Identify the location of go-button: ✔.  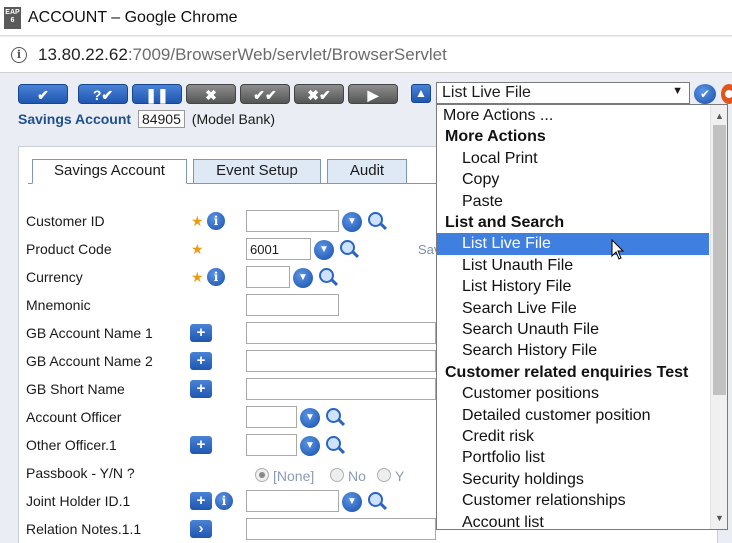
(705, 94).